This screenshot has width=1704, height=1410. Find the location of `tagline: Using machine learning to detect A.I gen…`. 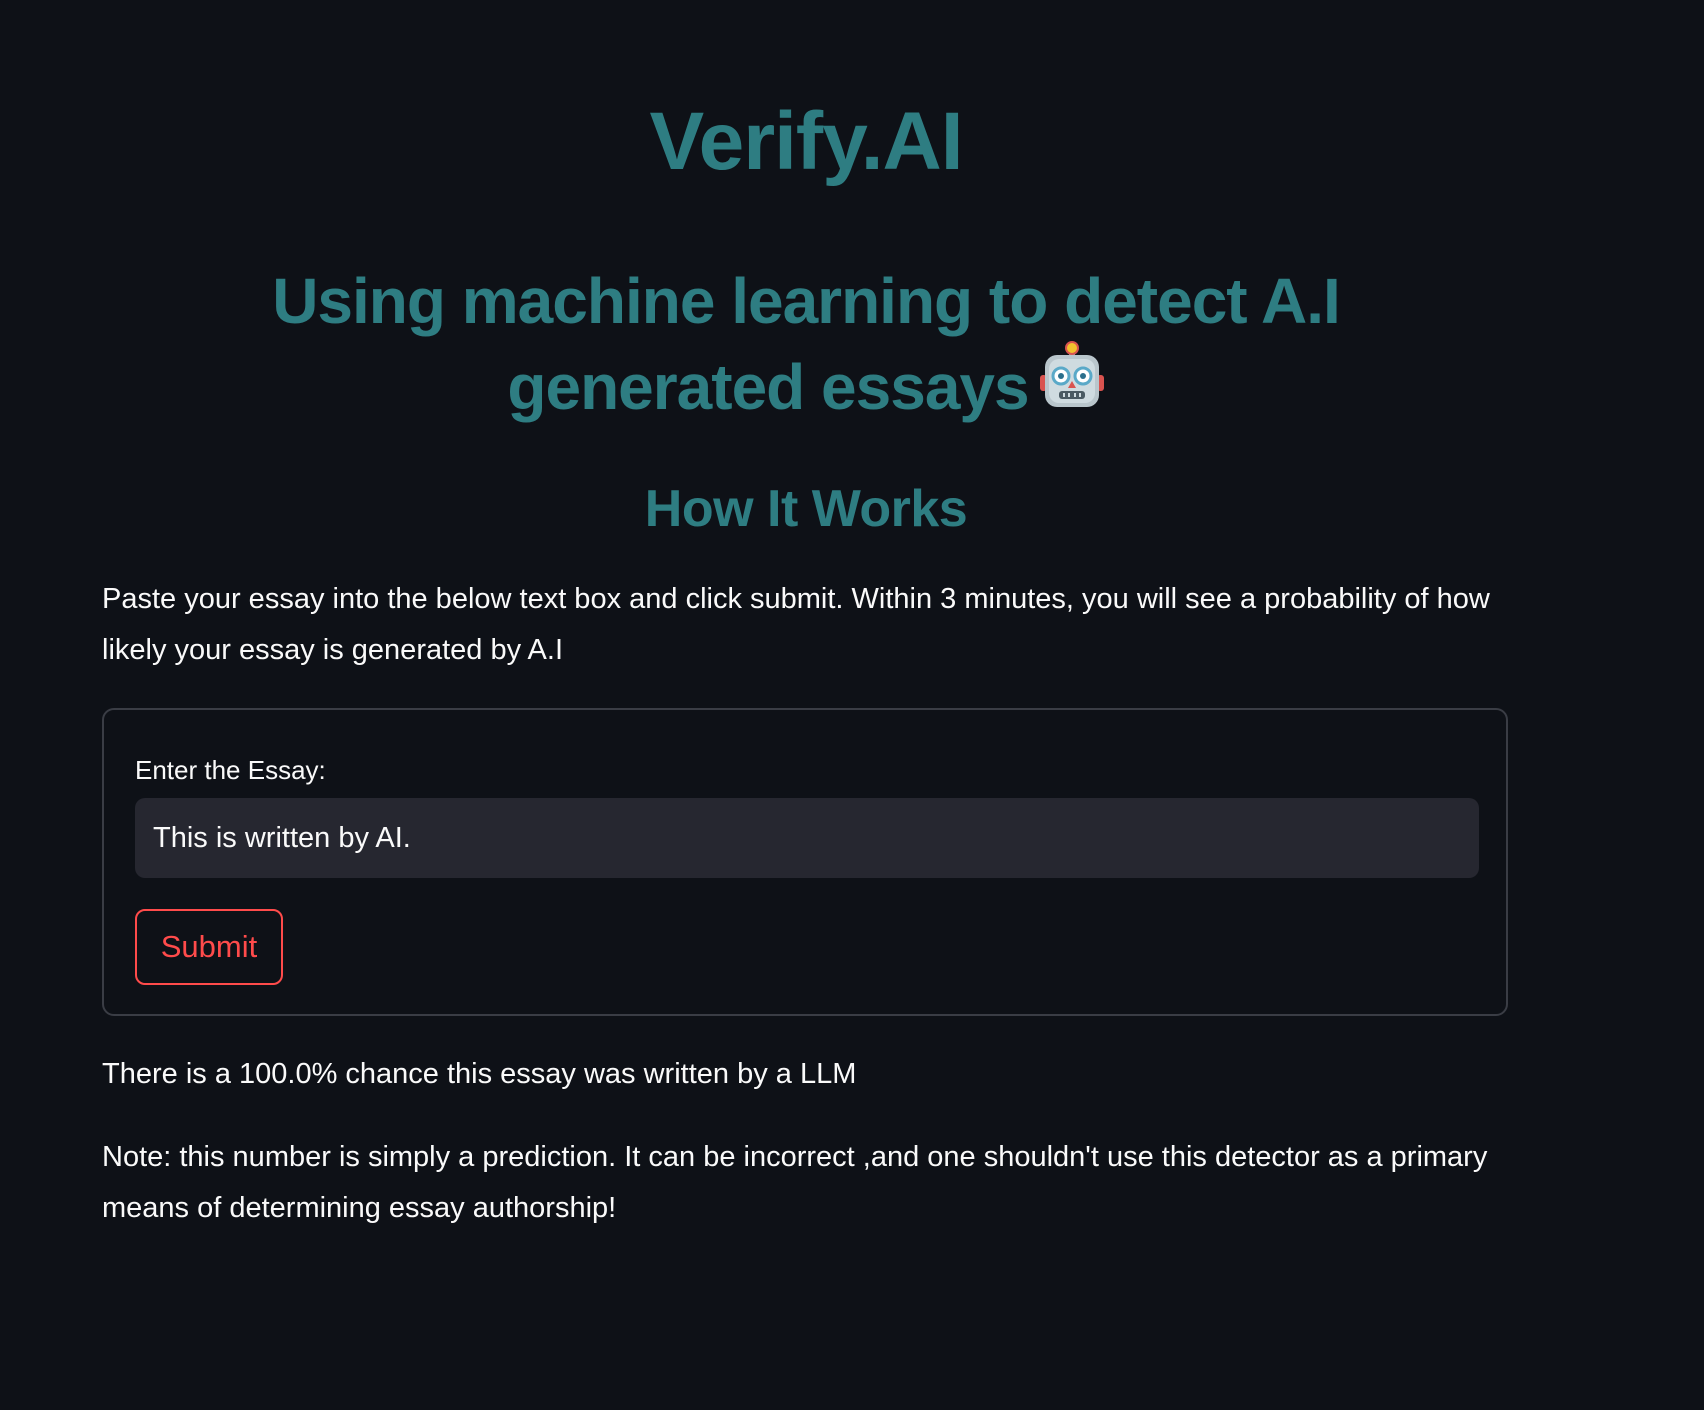

tagline: Using machine learning to detect A.I gen… is located at coordinates (806, 348).